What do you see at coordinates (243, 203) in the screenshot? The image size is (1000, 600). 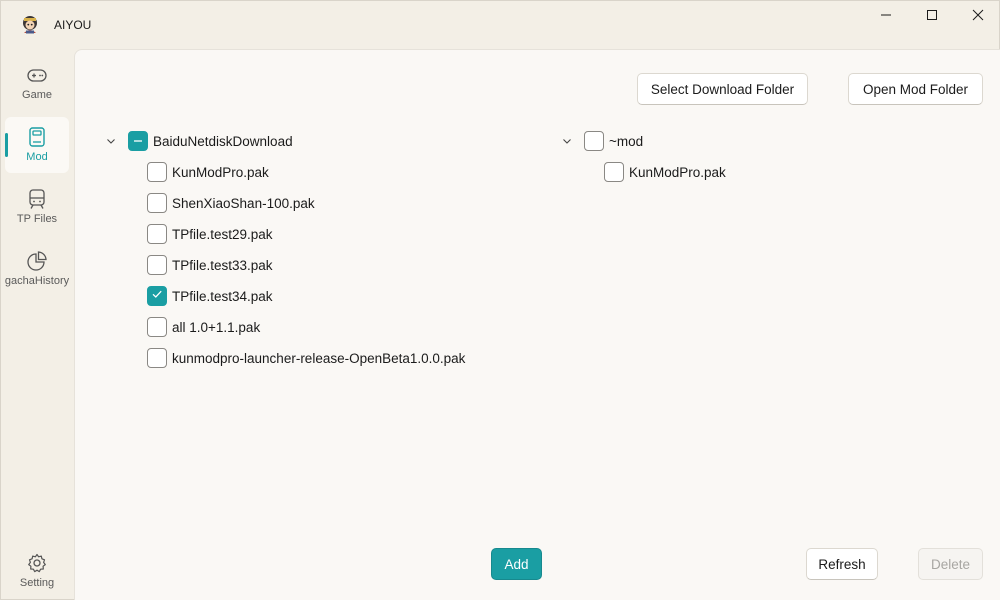 I see `tree-label: ShenXiaoShan-100.pak` at bounding box center [243, 203].